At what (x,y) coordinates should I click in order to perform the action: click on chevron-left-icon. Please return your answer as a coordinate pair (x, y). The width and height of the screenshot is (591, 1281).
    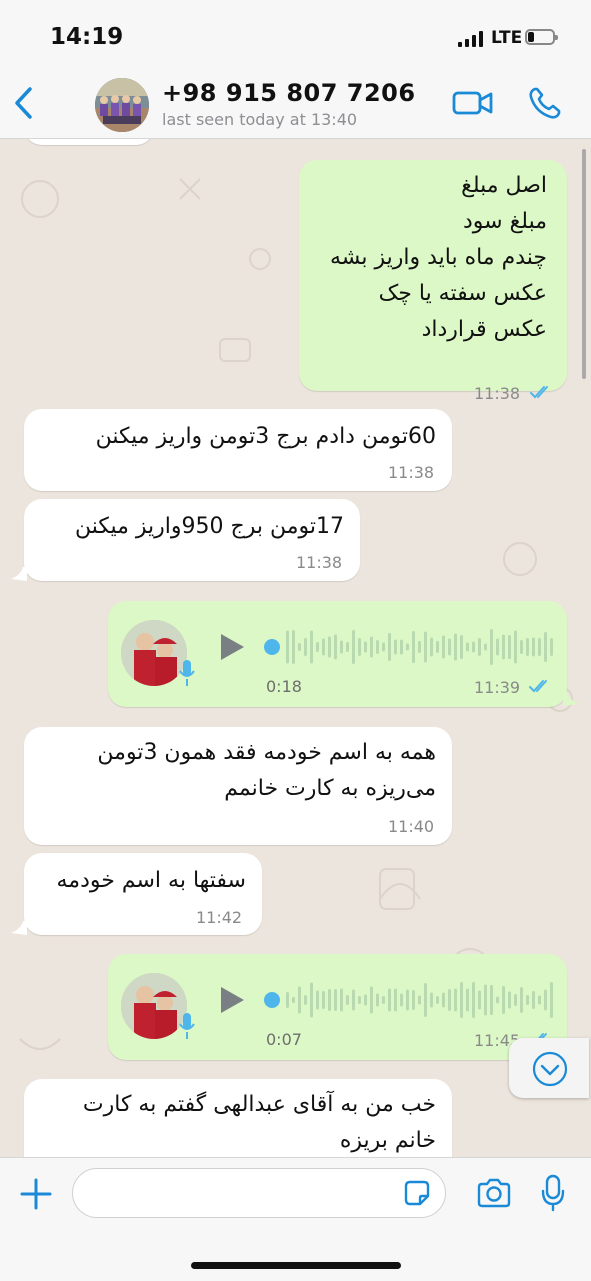
    Looking at the image, I should click on (23, 103).